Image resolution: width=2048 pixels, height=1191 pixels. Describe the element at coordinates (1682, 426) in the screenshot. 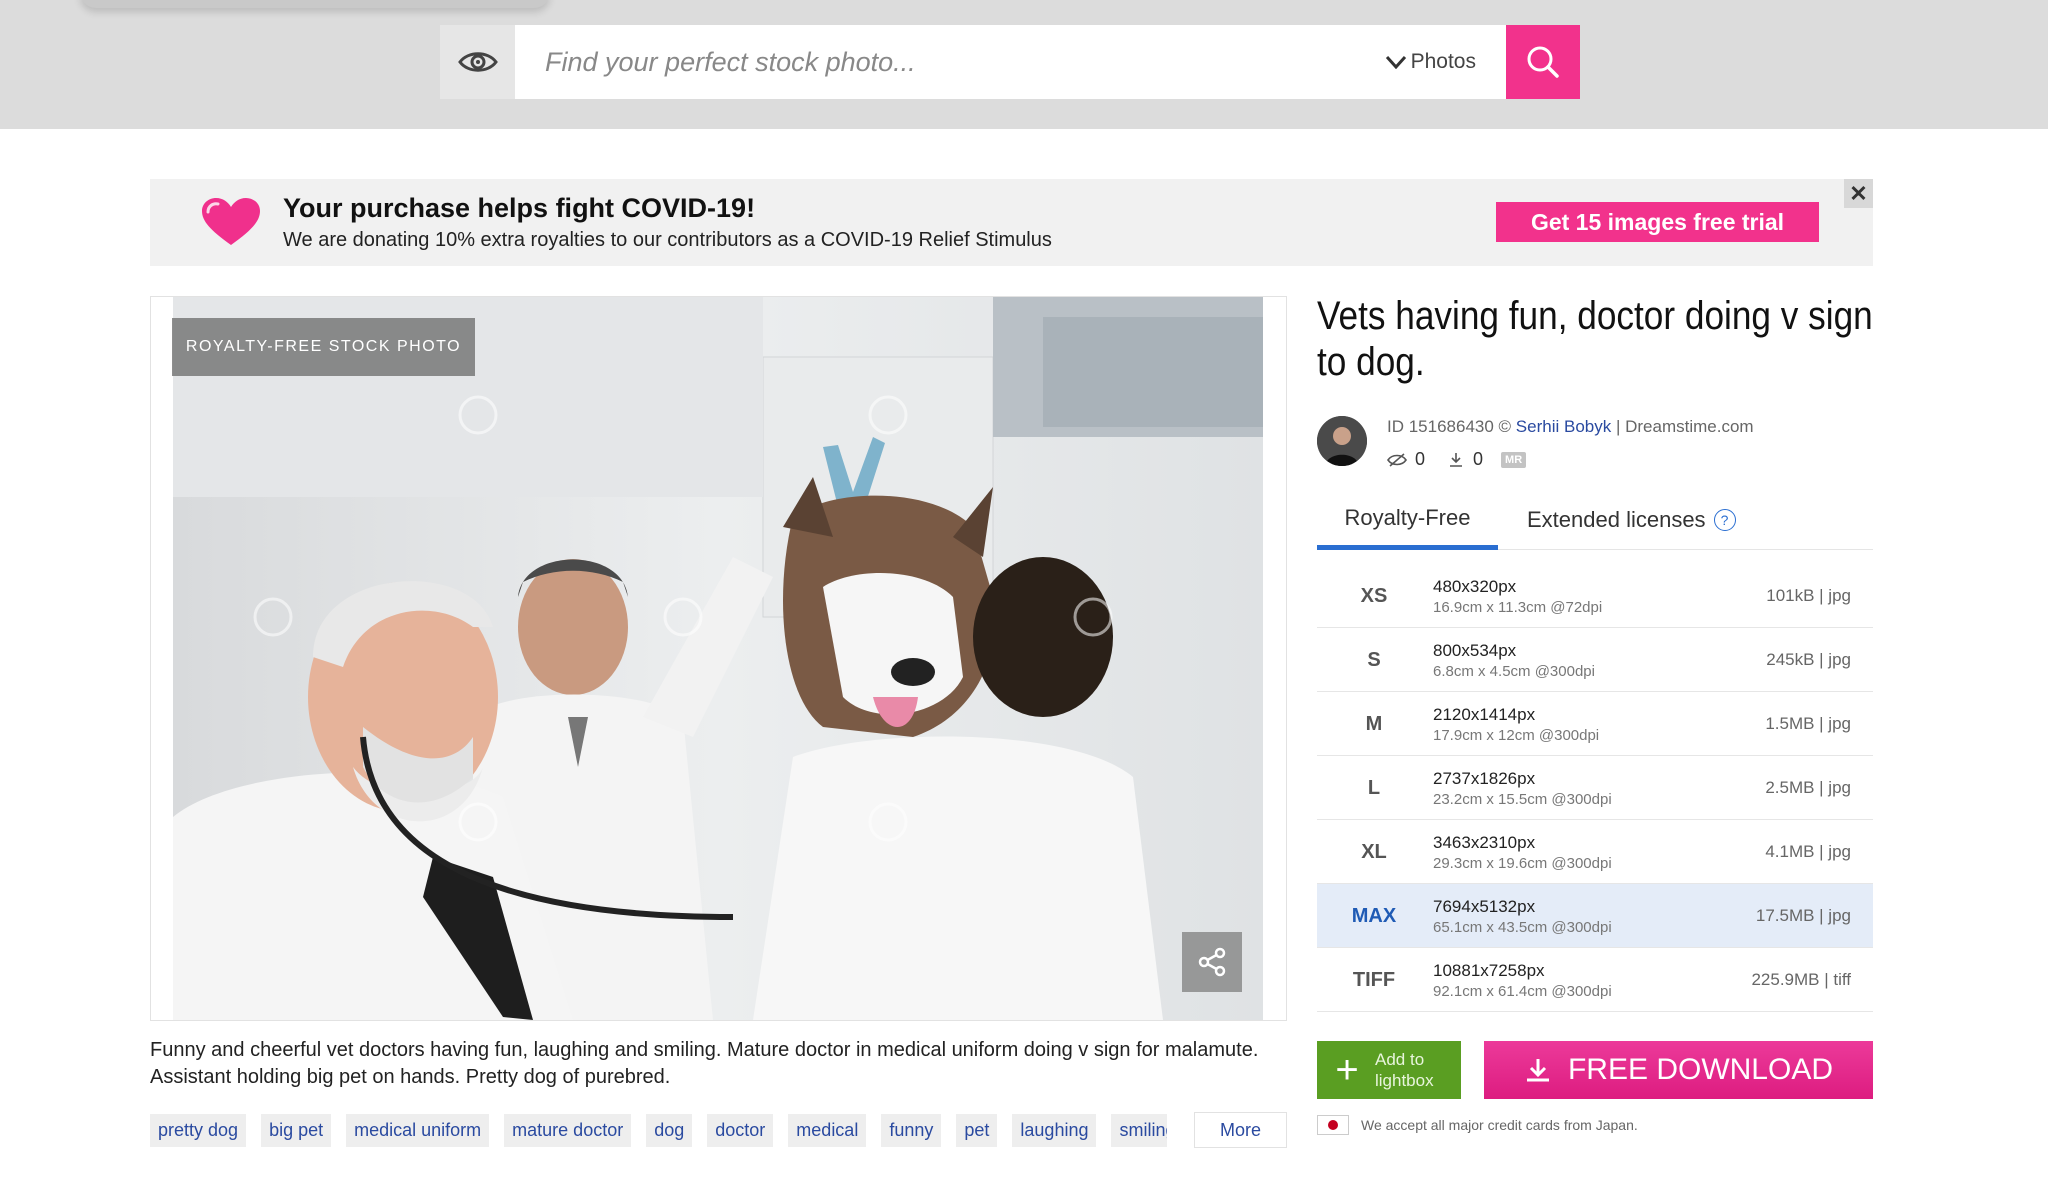

I see `site-name: | Dreamstime.com` at that location.